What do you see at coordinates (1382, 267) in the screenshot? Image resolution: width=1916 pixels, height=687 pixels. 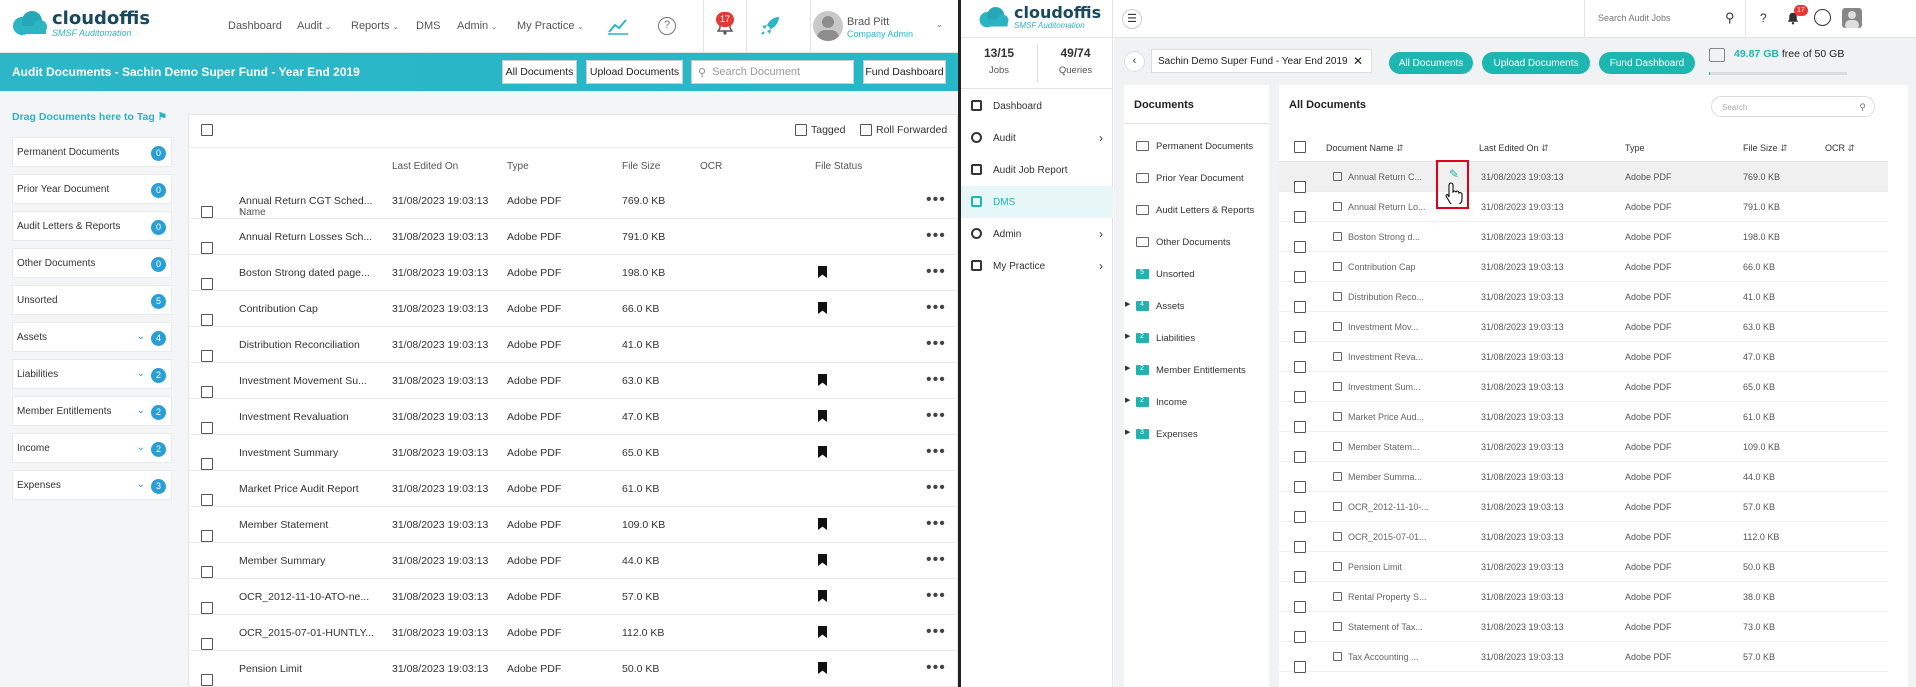 I see `document-name: Contribution Cap` at bounding box center [1382, 267].